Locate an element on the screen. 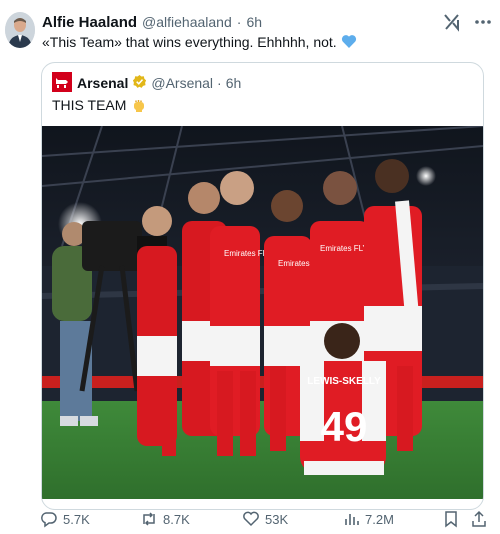  repost-button: 8.7K is located at coordinates (165, 519).